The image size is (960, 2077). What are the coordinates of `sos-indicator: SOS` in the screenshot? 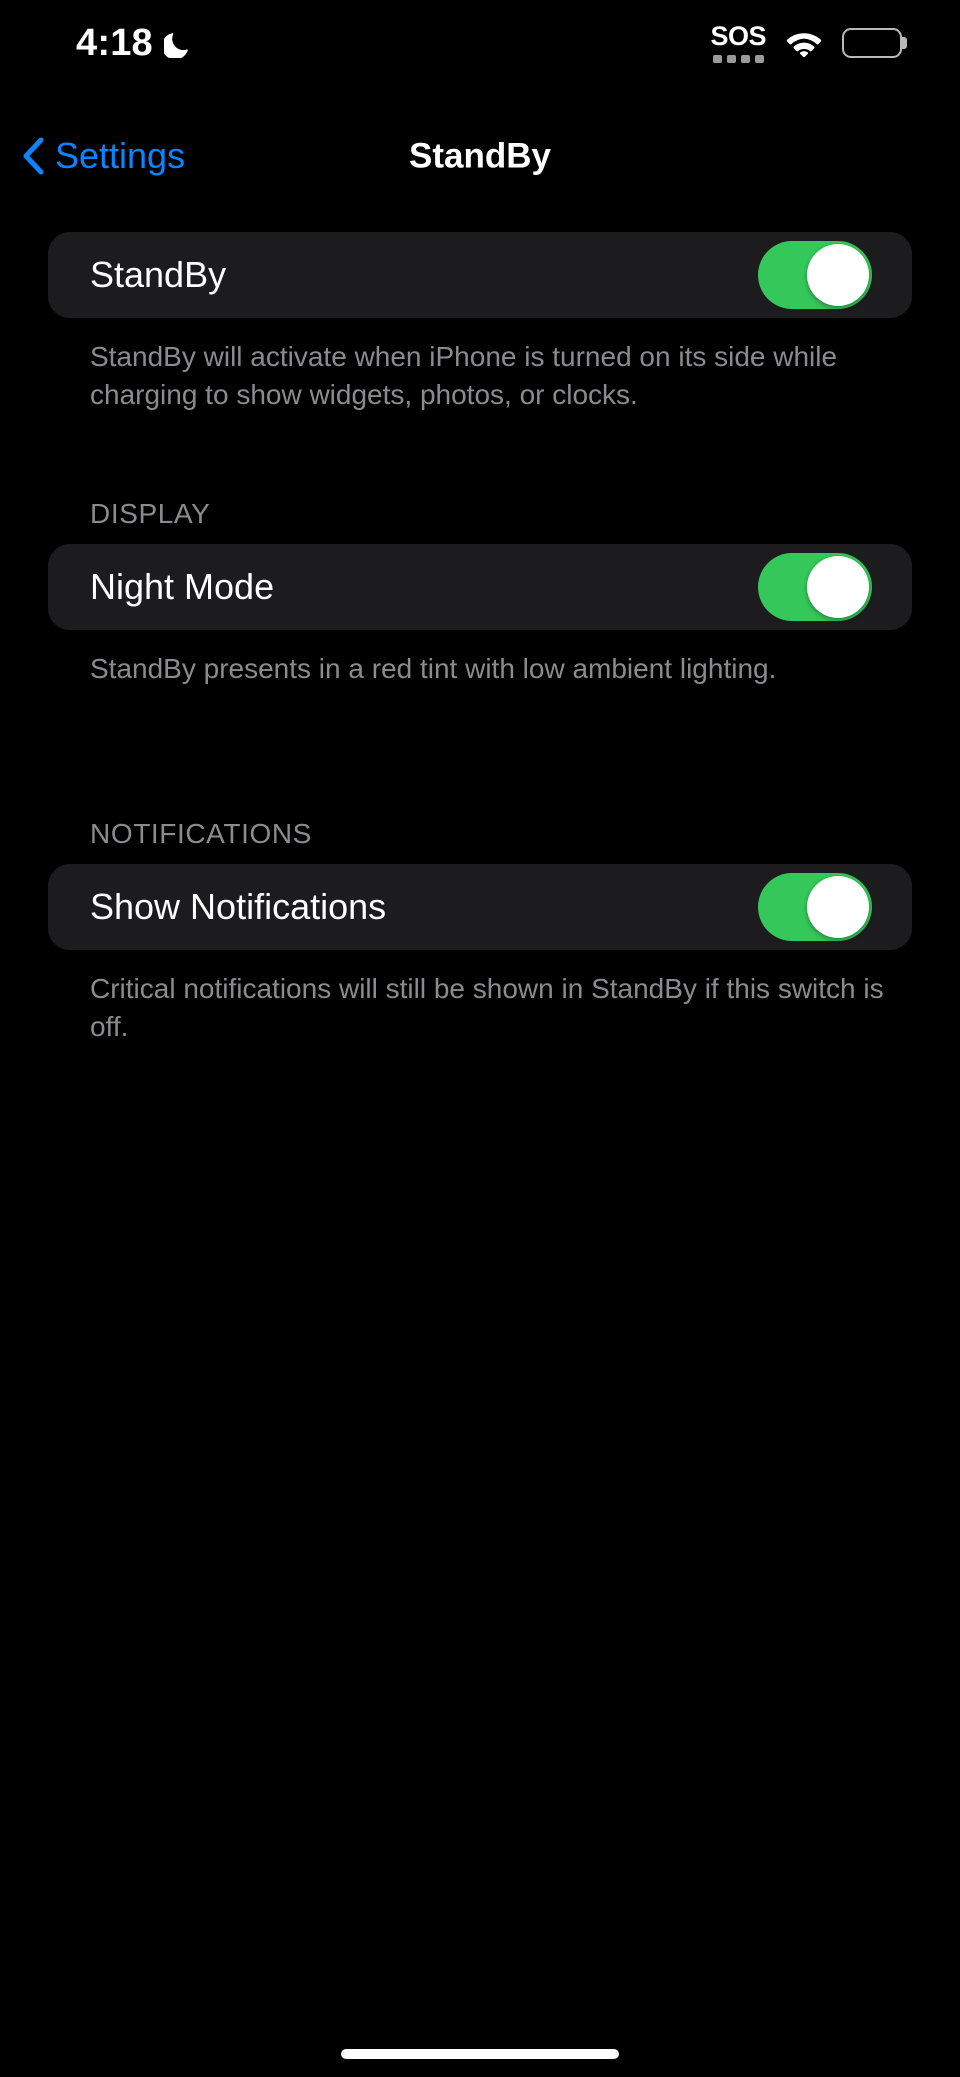 It's located at (738, 43).